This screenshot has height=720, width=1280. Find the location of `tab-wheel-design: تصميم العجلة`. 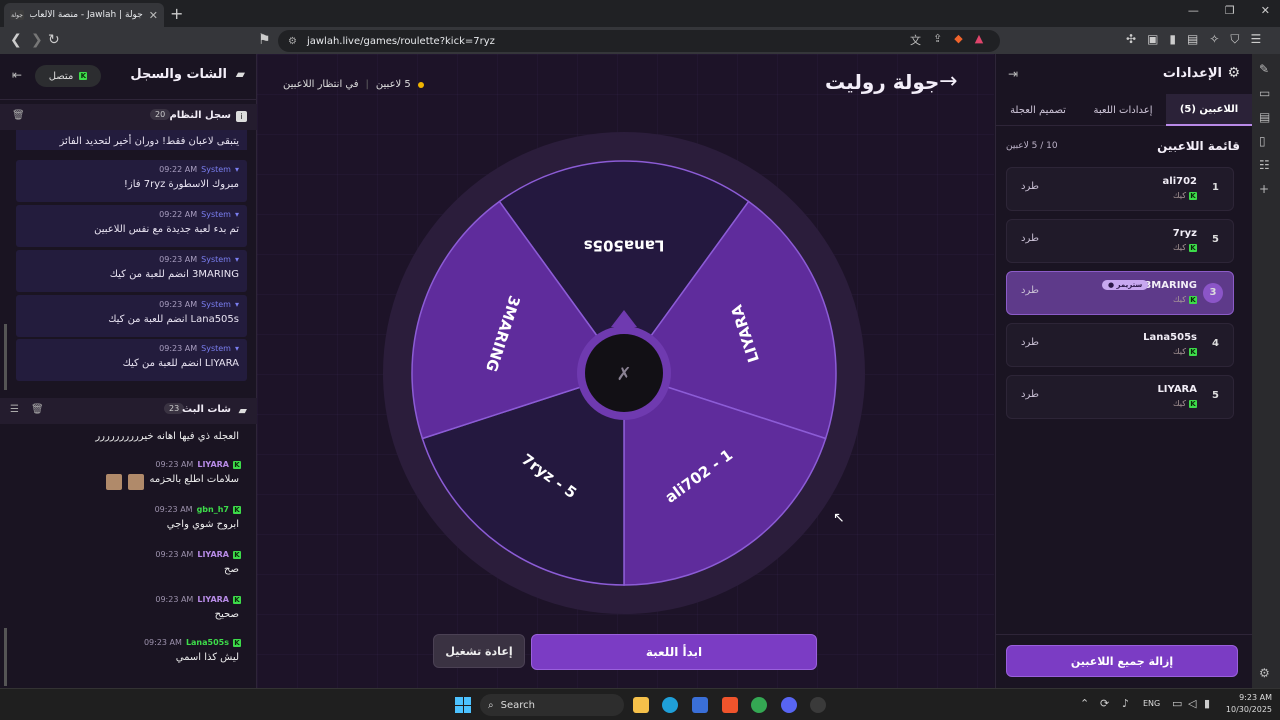

tab-wheel-design: تصميم العجلة is located at coordinates (1038, 110).